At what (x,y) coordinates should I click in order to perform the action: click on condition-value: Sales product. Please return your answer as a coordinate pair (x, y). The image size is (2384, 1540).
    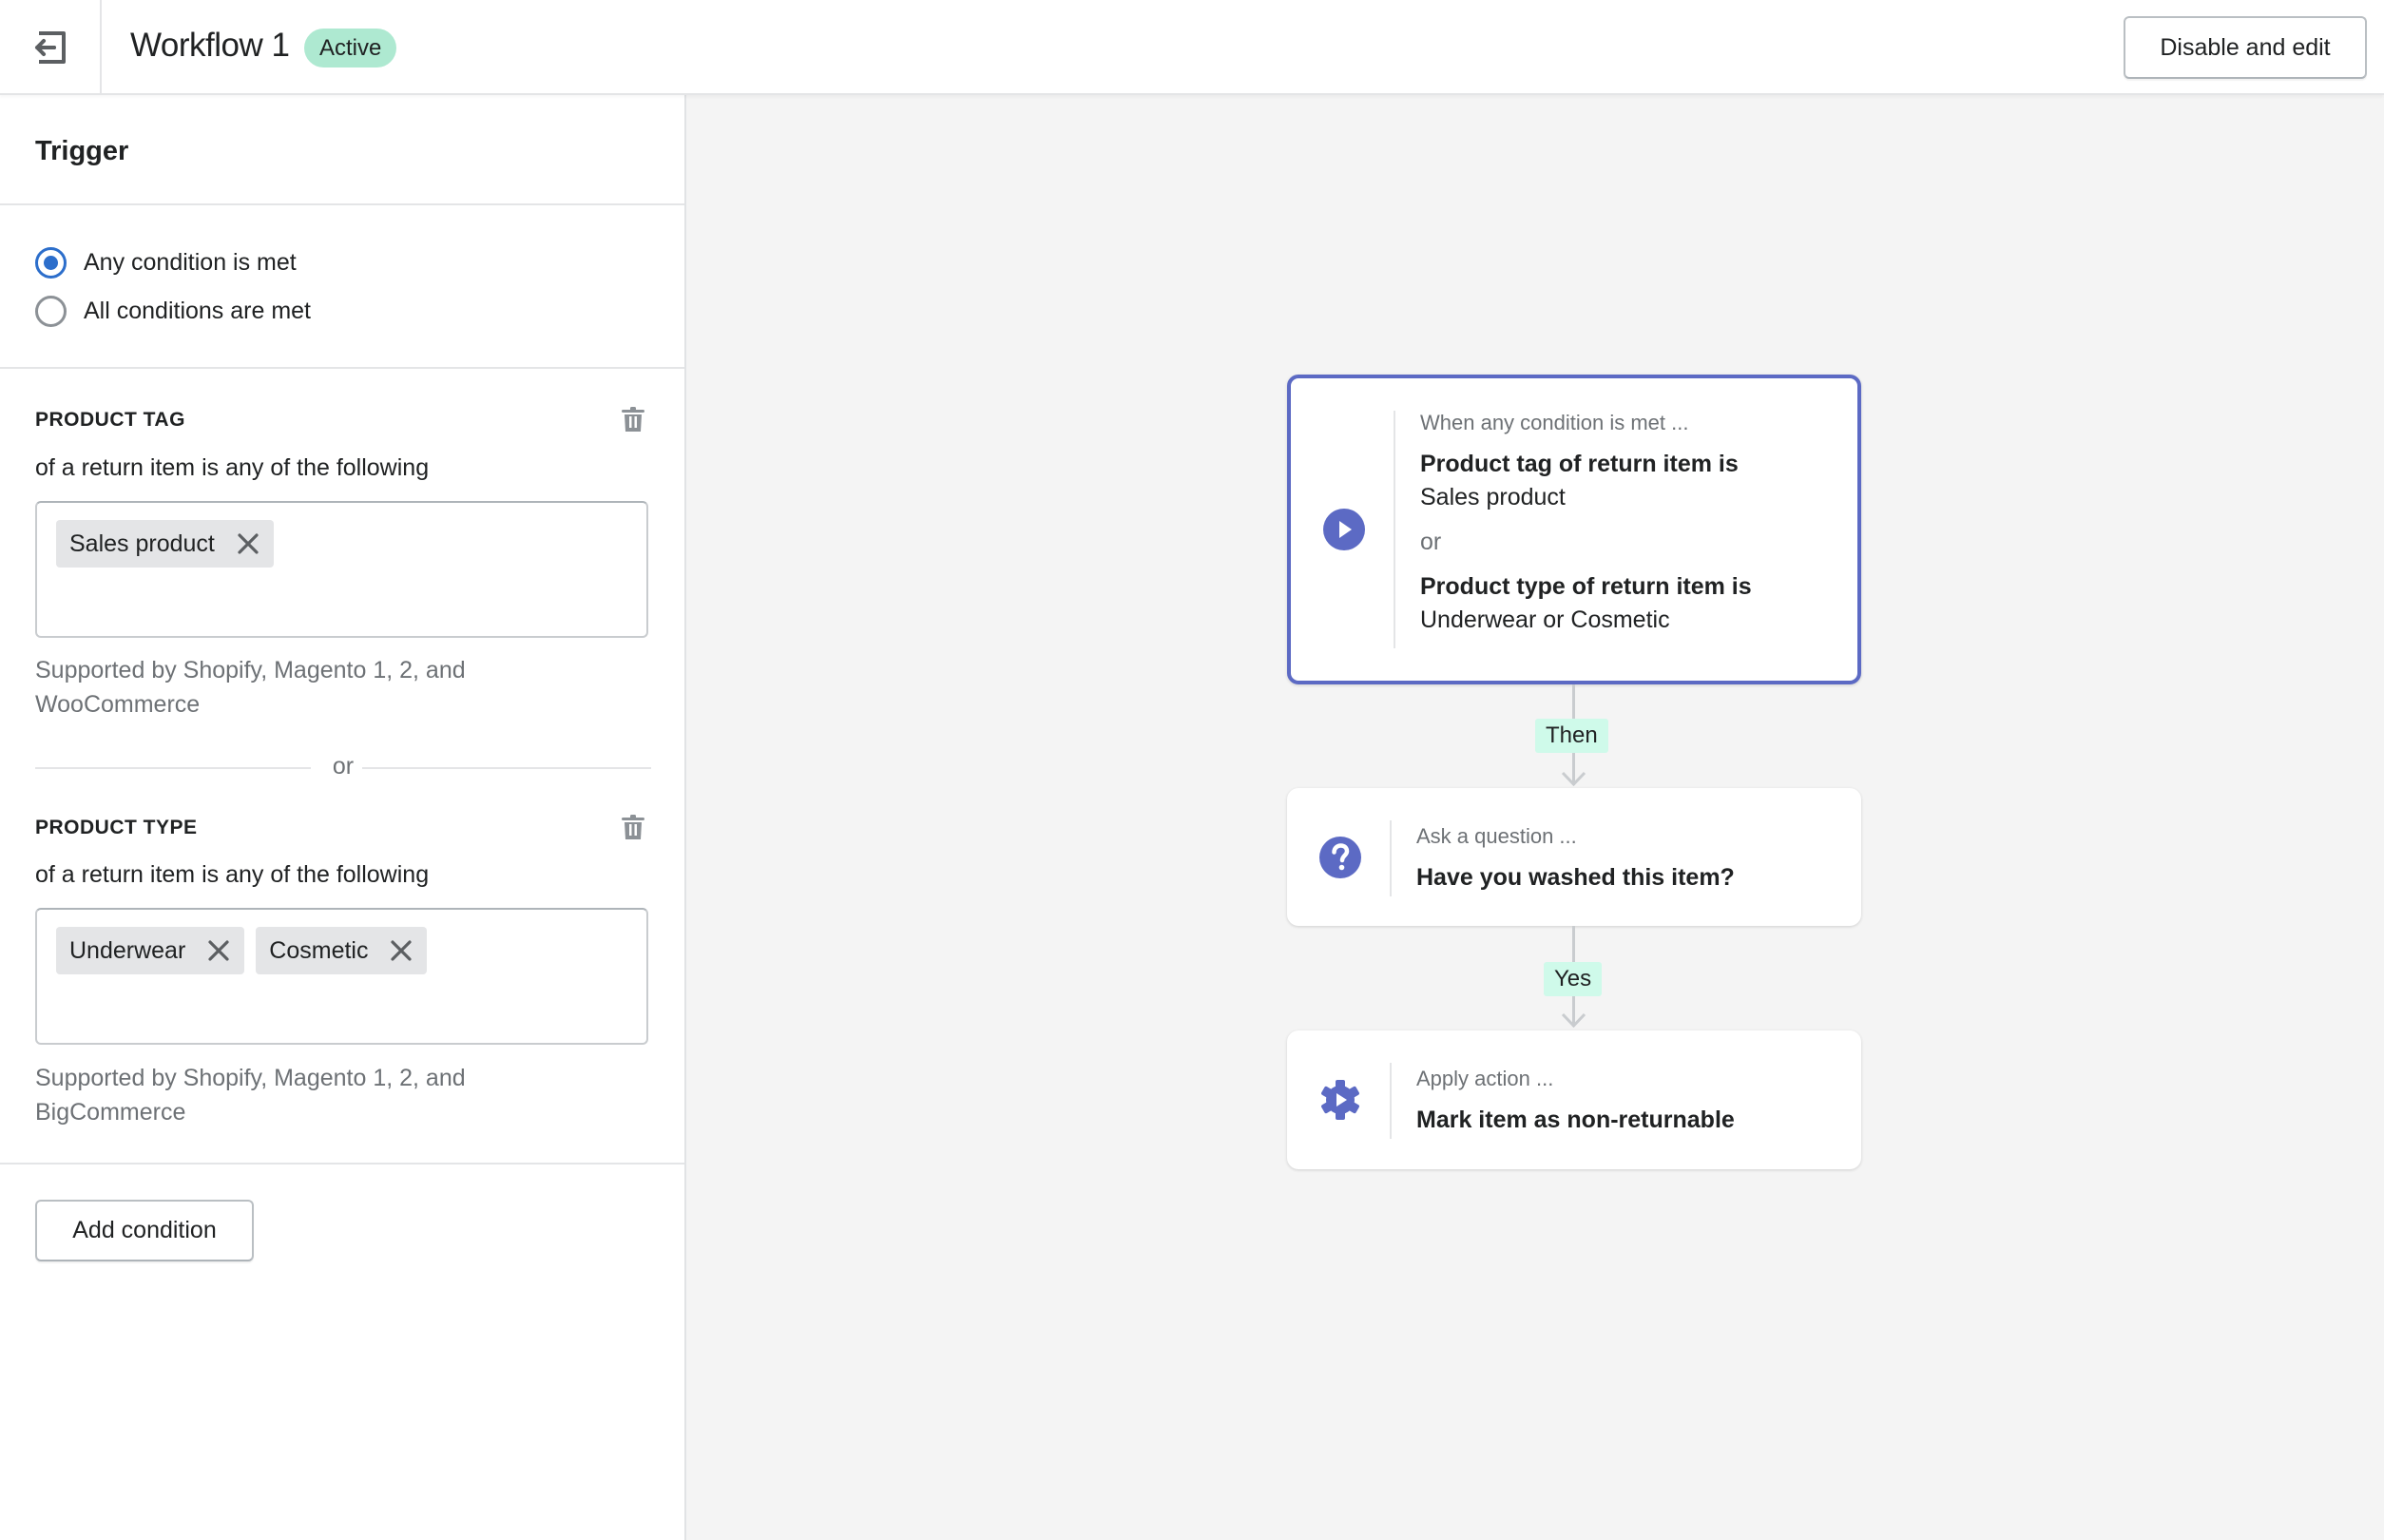
    Looking at the image, I should click on (1493, 497).